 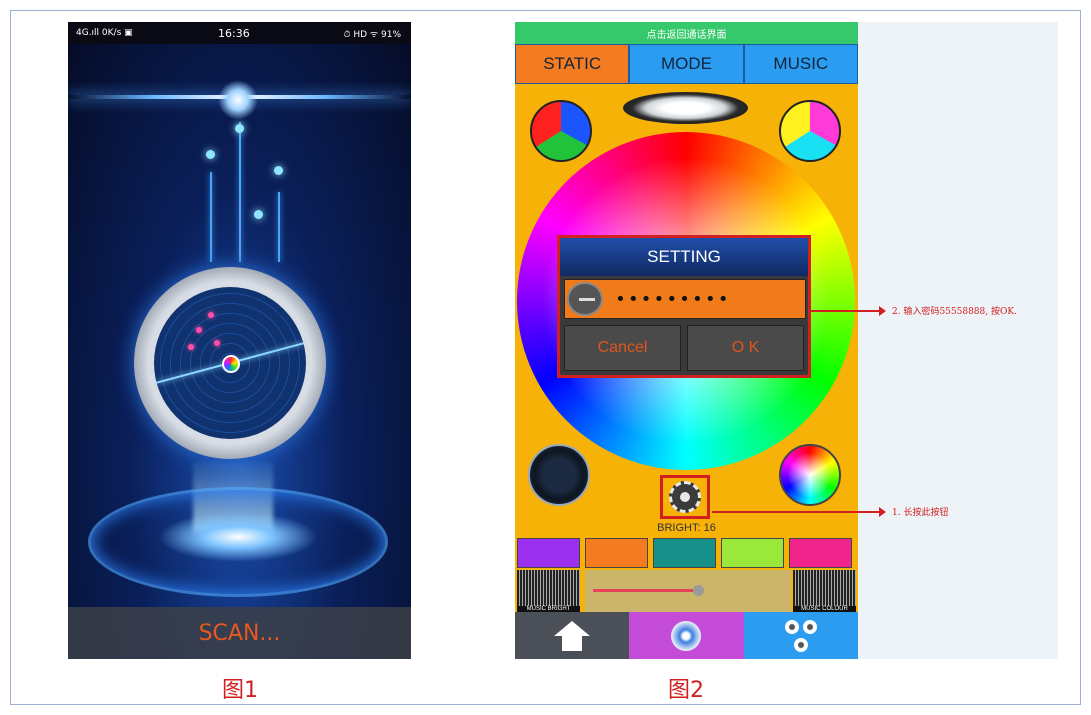 What do you see at coordinates (643, 590) in the screenshot?
I see `slider-track` at bounding box center [643, 590].